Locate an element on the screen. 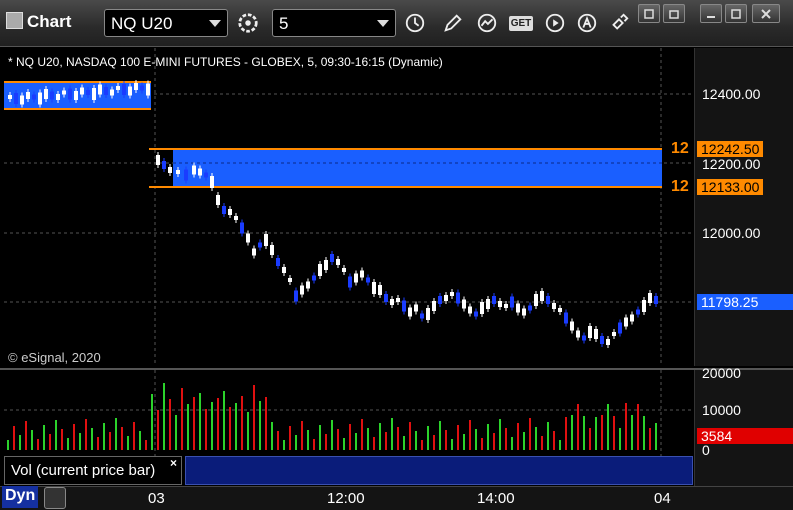  price-label-12000: 12000.00 is located at coordinates (731, 233).